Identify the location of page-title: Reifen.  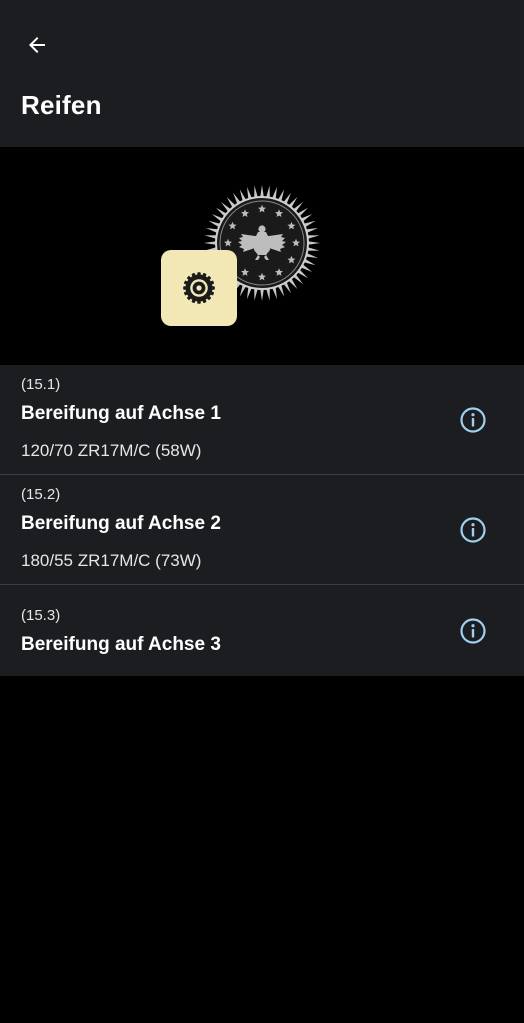
(61, 105).